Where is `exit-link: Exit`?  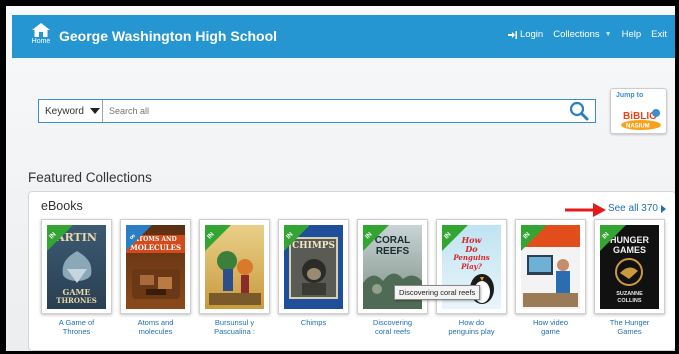
exit-link: Exit is located at coordinates (659, 34).